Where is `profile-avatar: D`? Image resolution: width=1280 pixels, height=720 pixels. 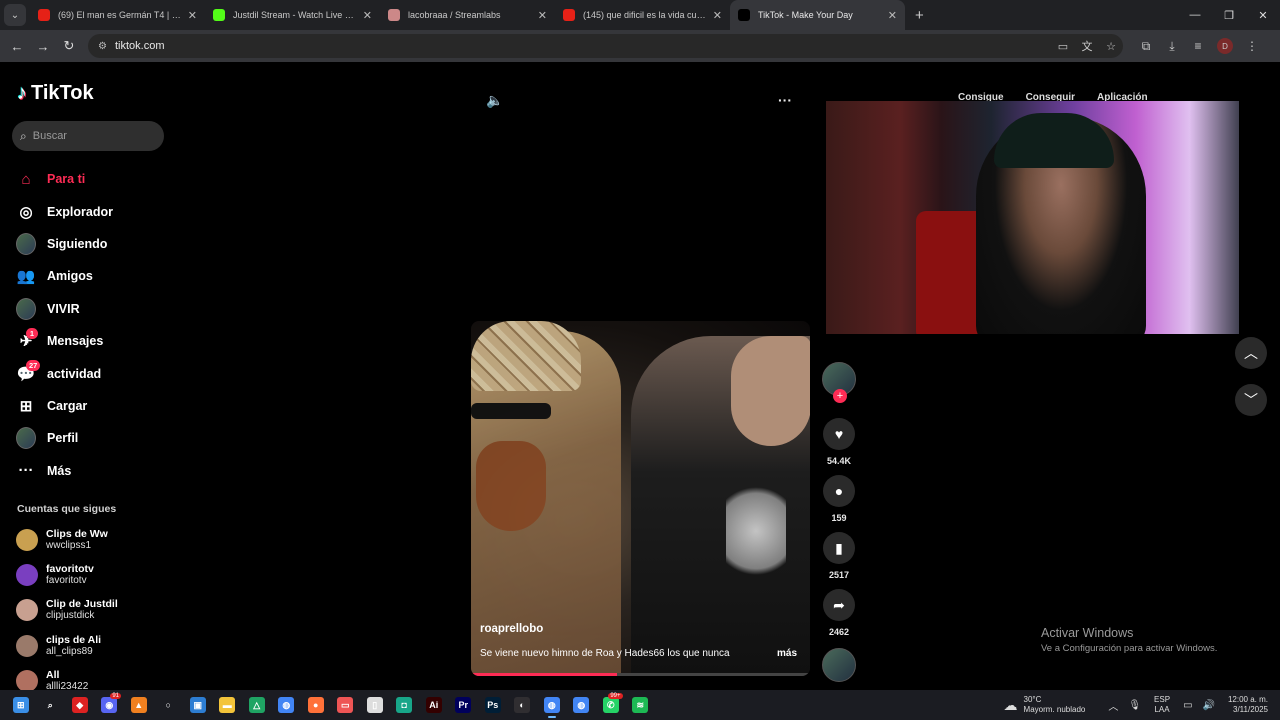 profile-avatar: D is located at coordinates (1225, 46).